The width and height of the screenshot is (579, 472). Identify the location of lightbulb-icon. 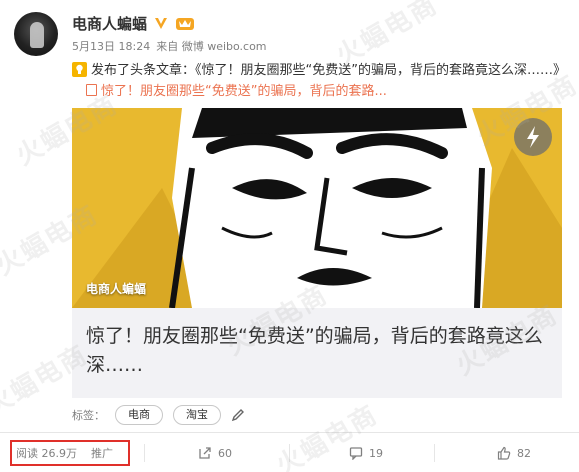
(79, 69).